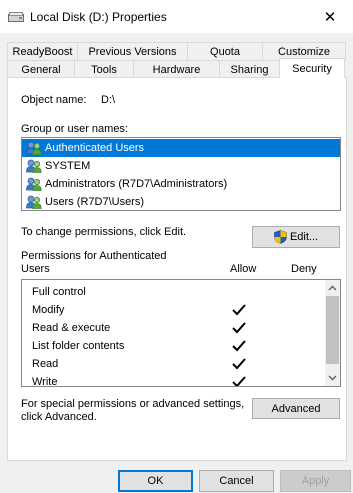  I want to click on cancel-button-label: Cancel, so click(236, 481).